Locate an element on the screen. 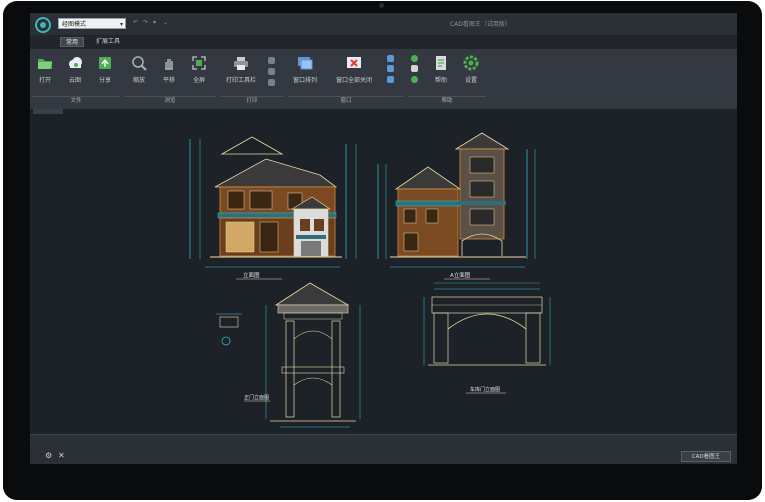 The width and height of the screenshot is (765, 502). title-bar: 经图模式 ↶ ↷ ▾ ⌄ CAD看图王（试用版） is located at coordinates (383, 24).